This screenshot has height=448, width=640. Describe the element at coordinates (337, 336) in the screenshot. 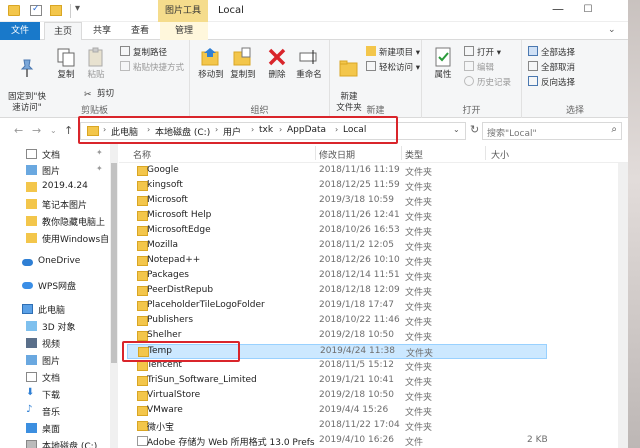

I see `table-row: Shelher 2019/2/18 10:50 文件夹` at that location.